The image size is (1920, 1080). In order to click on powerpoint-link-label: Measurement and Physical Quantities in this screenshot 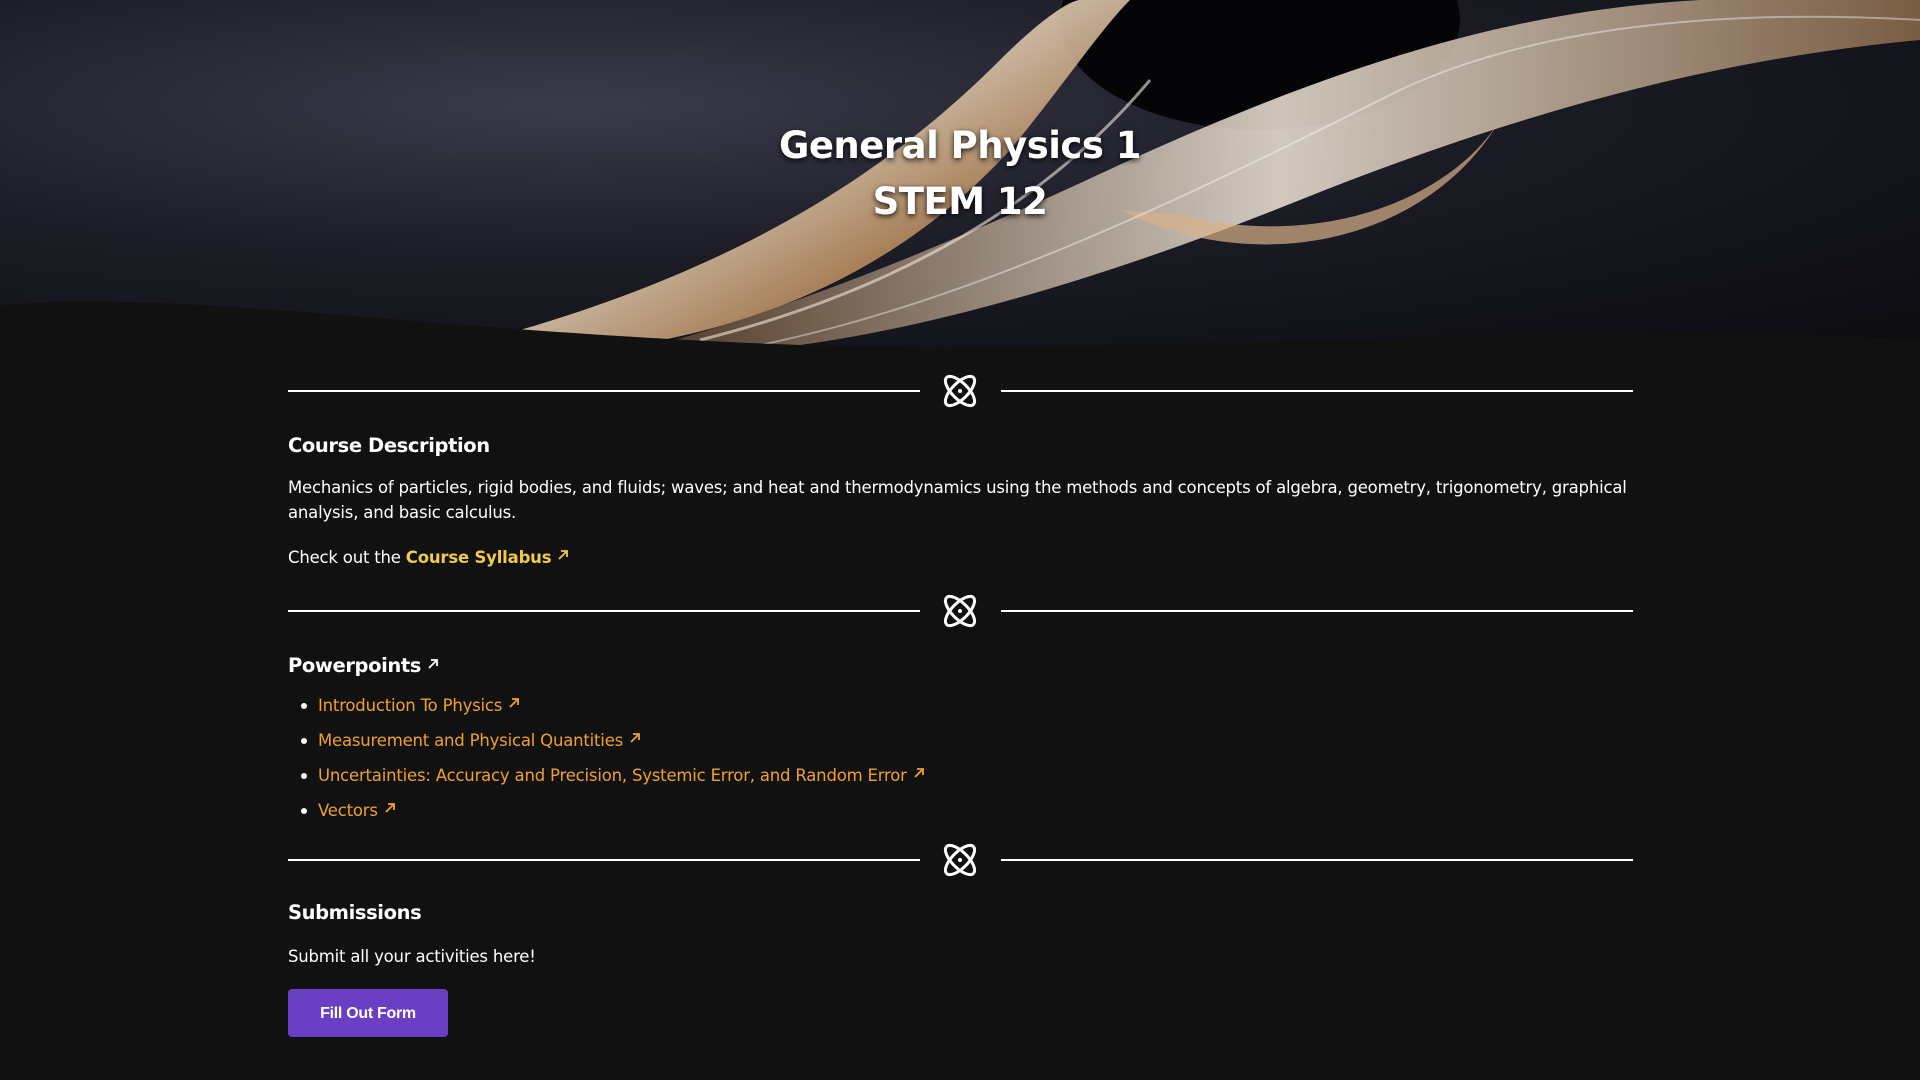, I will do `click(471, 740)`.